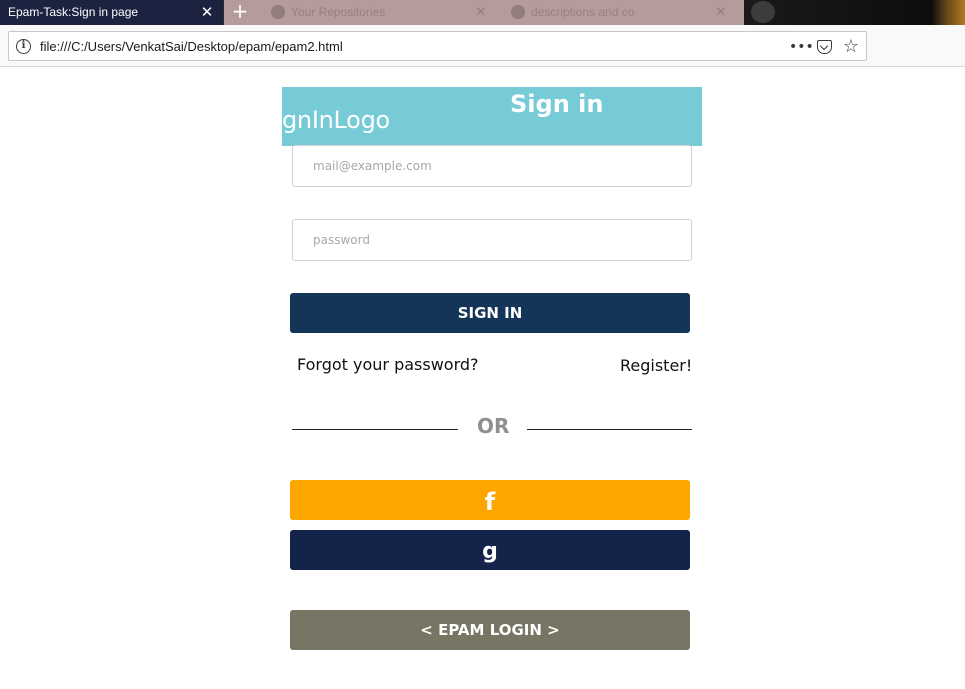 The image size is (965, 689). Describe the element at coordinates (854, 12) in the screenshot. I see `tab-strip-decoration` at that location.